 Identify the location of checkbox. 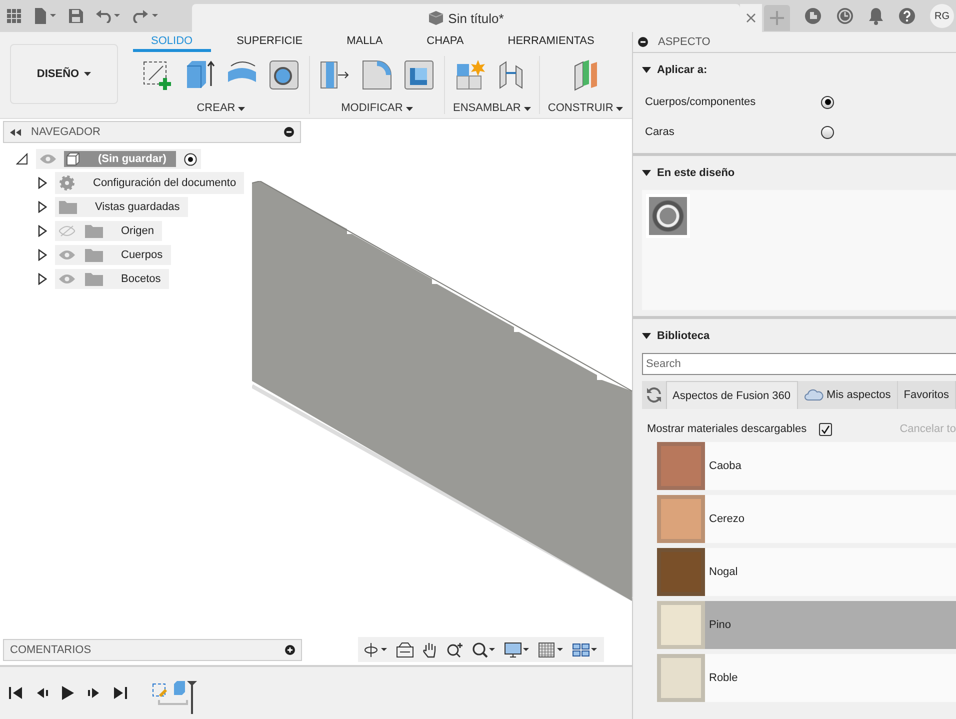
(825, 429).